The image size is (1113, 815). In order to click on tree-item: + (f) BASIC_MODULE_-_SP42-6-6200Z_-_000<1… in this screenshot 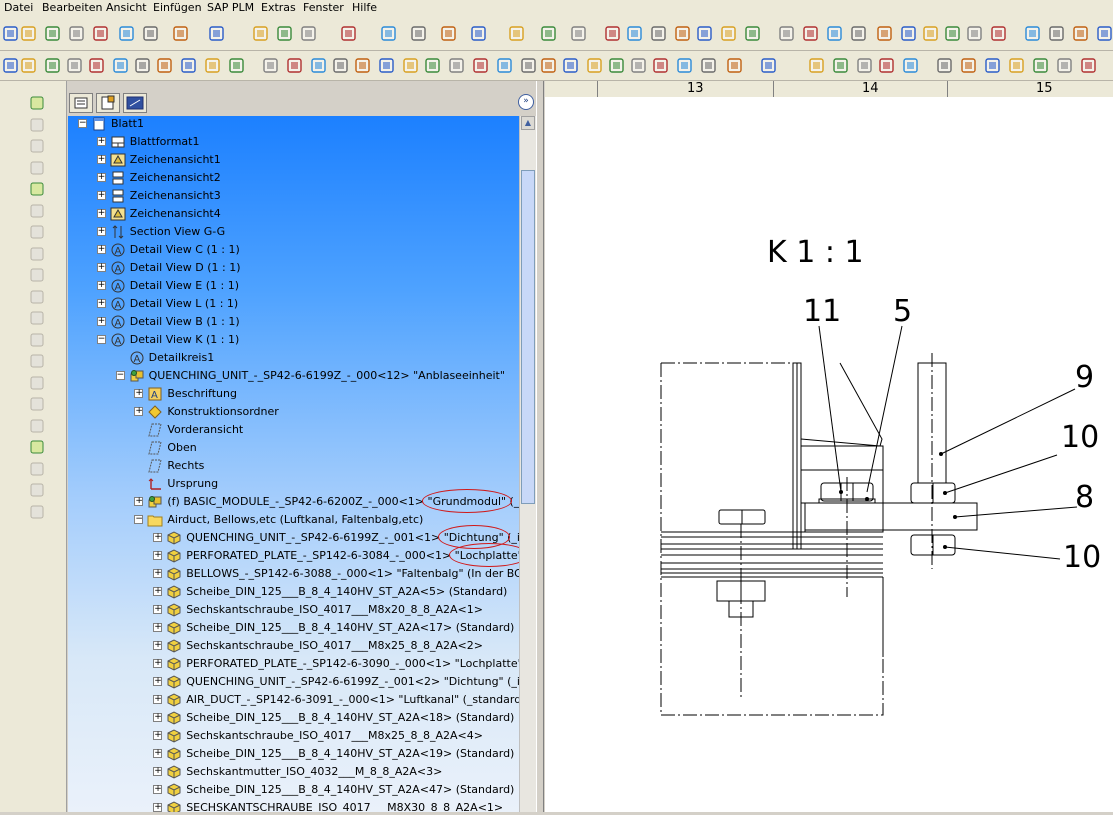, I will do `click(293, 502)`.